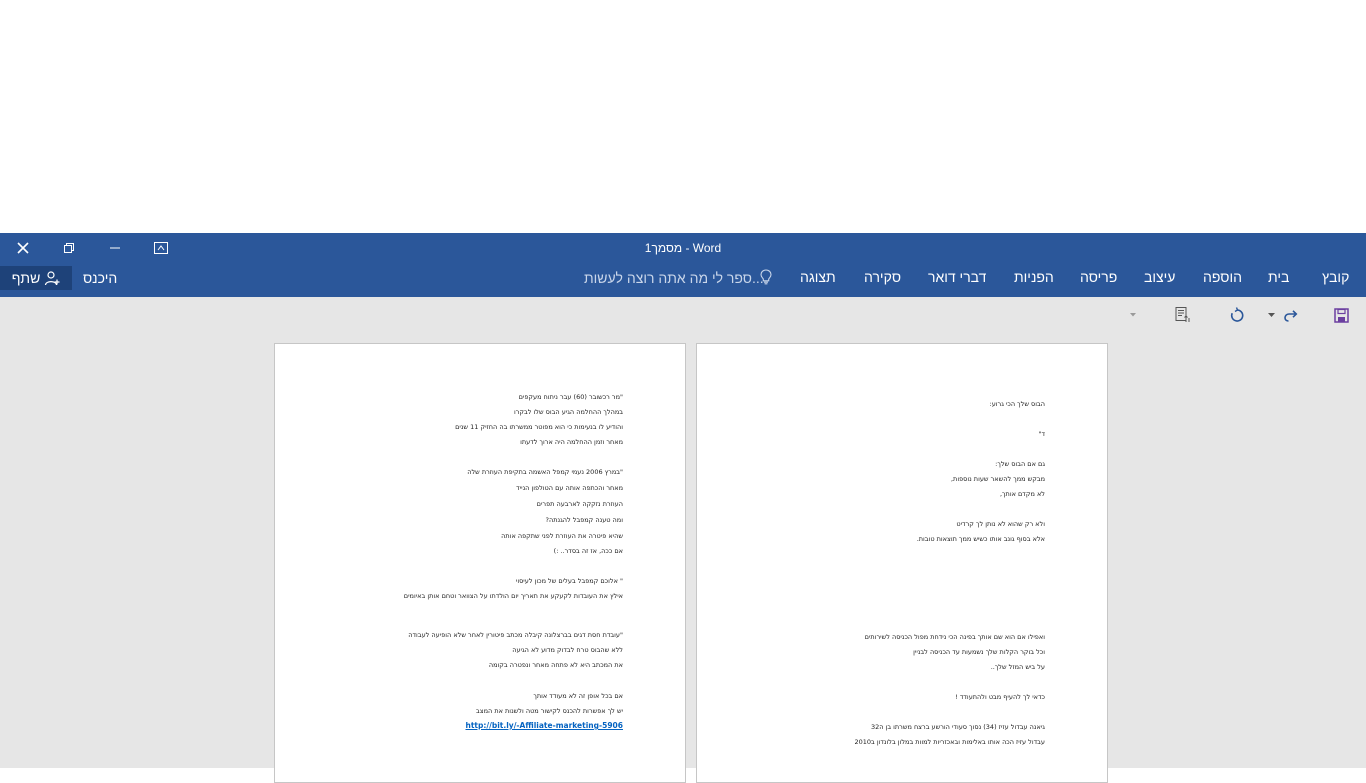 The image size is (1366, 783). I want to click on ribbon-display-options-button, so click(161, 248).